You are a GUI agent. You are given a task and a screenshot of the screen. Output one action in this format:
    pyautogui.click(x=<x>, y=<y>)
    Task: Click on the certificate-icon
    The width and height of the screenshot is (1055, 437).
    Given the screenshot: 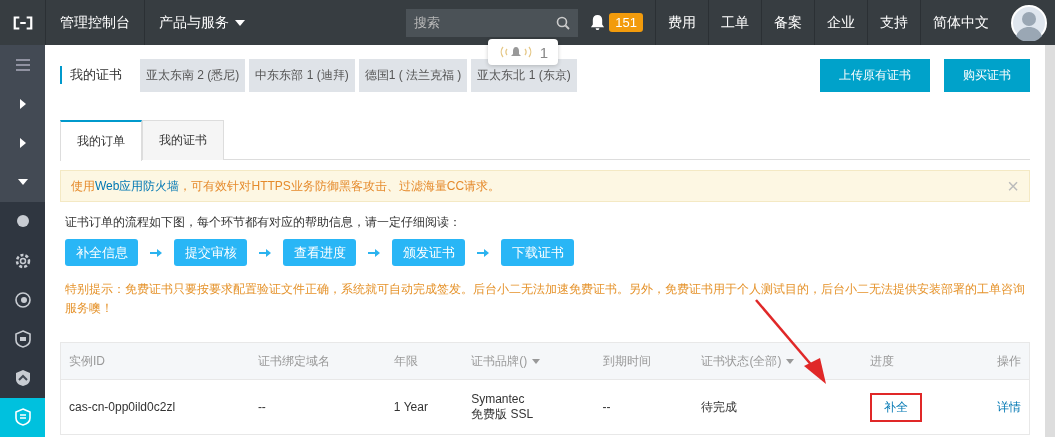 What is the action you would take?
    pyautogui.click(x=22, y=417)
    